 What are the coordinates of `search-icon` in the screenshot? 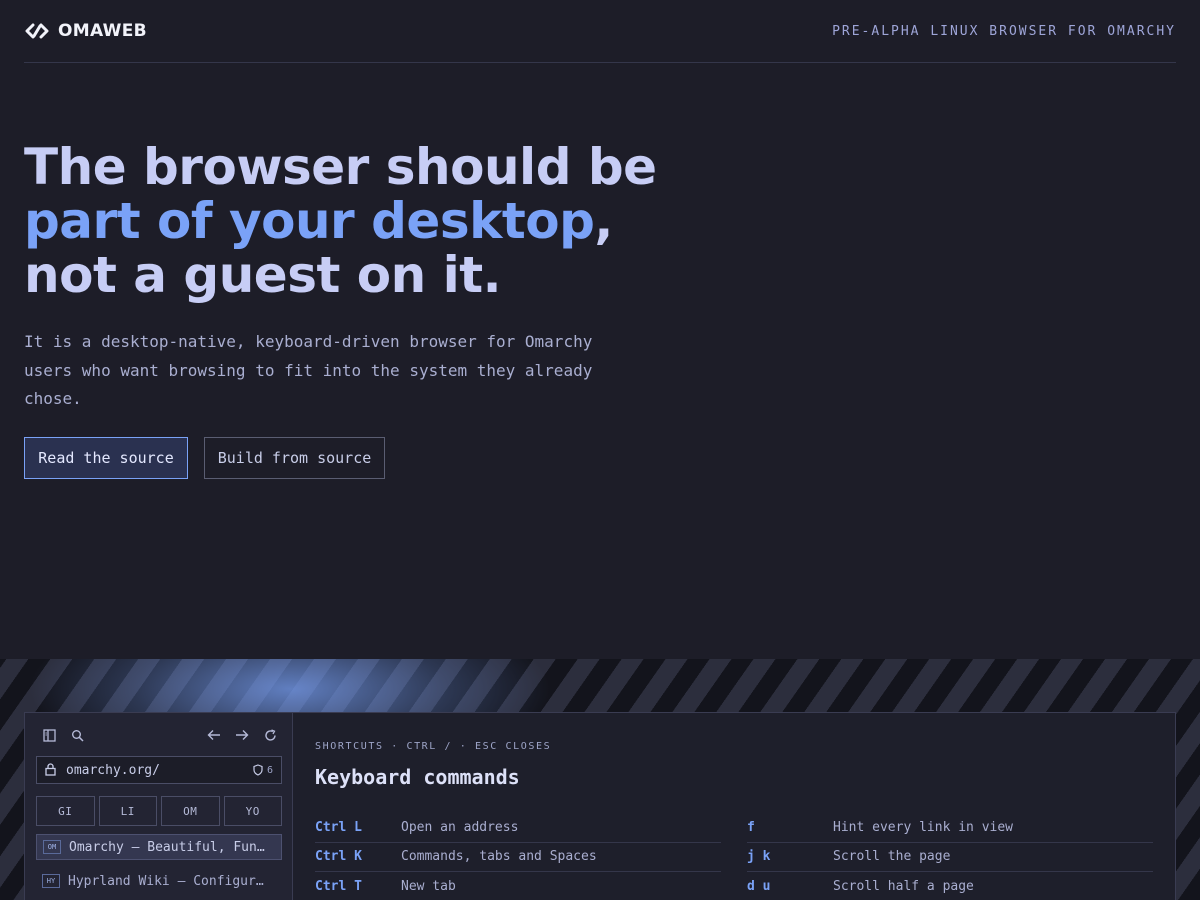 It's located at (77, 735).